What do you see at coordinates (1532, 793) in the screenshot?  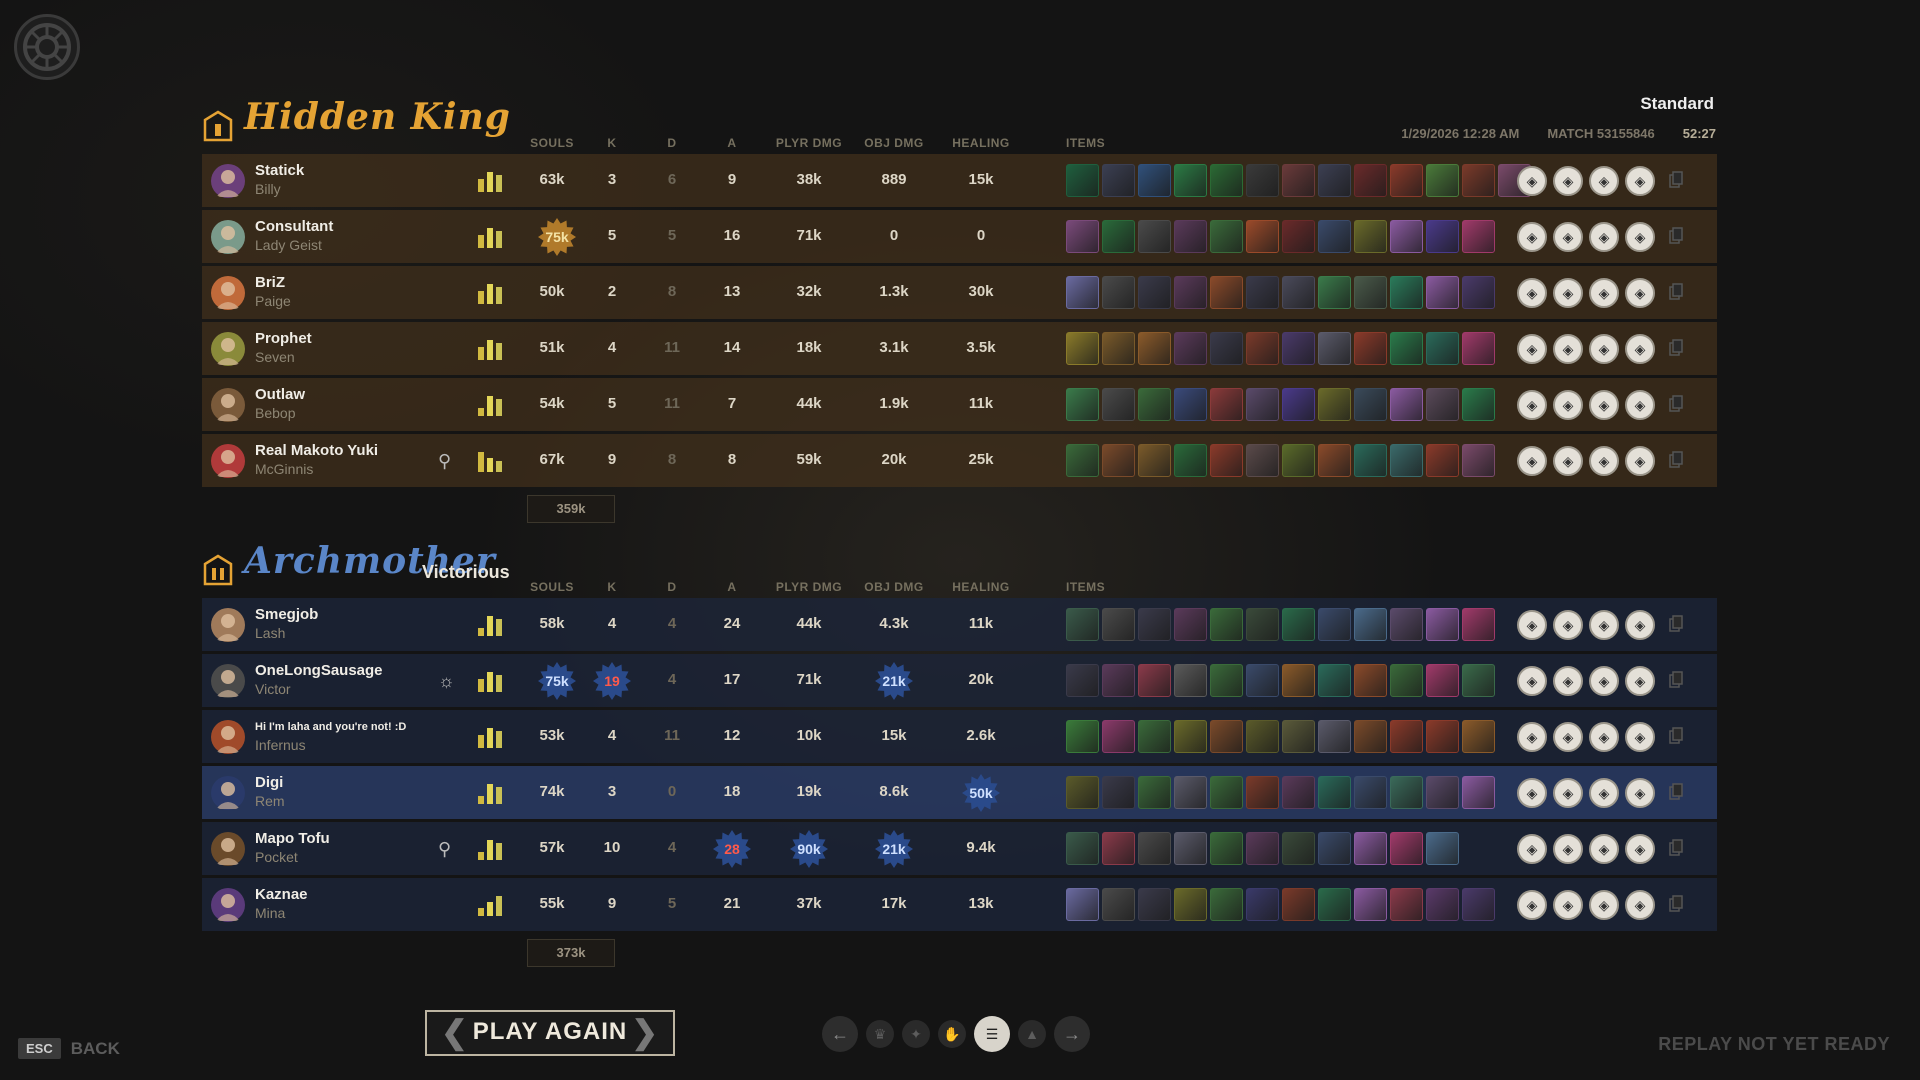 I see `cloud-icon: ◈` at bounding box center [1532, 793].